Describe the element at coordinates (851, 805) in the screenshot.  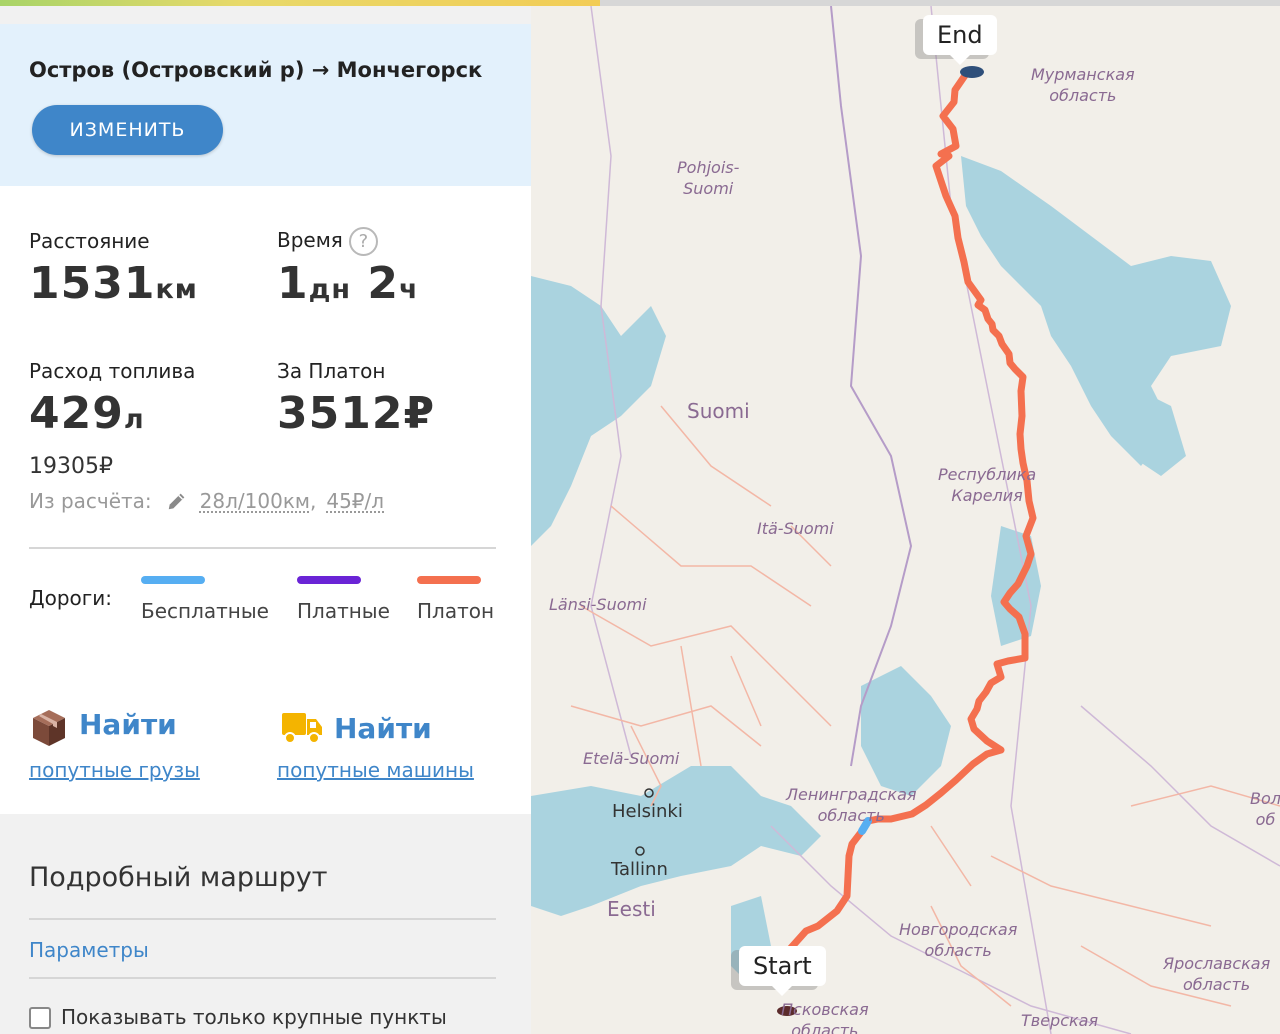
I see `map-label-leningrad: Ленинградская область` at that location.